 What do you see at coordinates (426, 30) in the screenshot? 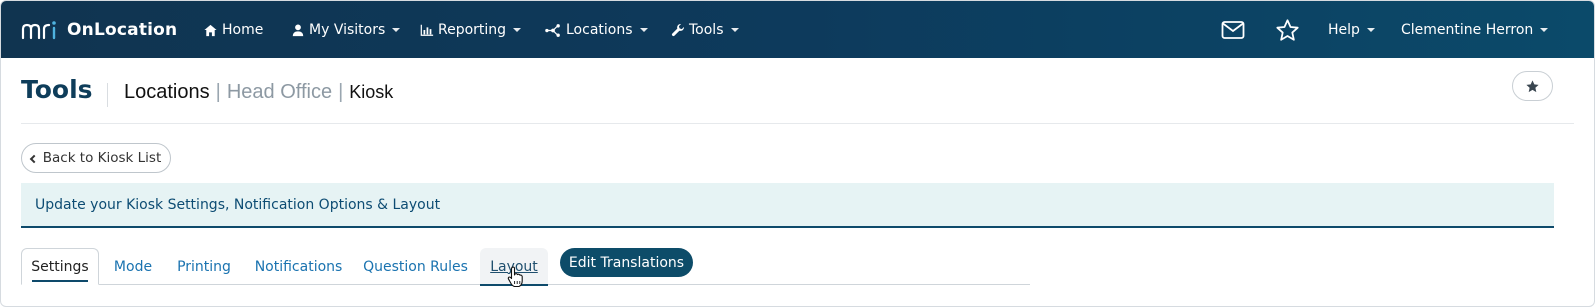
I see `bar-chart-icon` at bounding box center [426, 30].